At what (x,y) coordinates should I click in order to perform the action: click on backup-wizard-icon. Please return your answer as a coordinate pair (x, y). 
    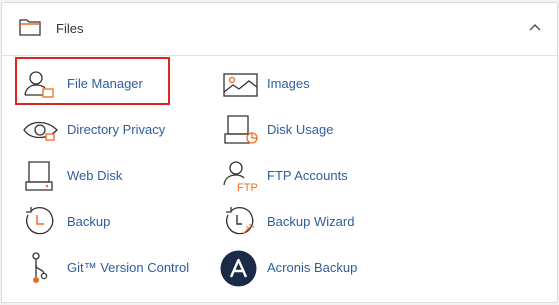
    Looking at the image, I should click on (239, 222).